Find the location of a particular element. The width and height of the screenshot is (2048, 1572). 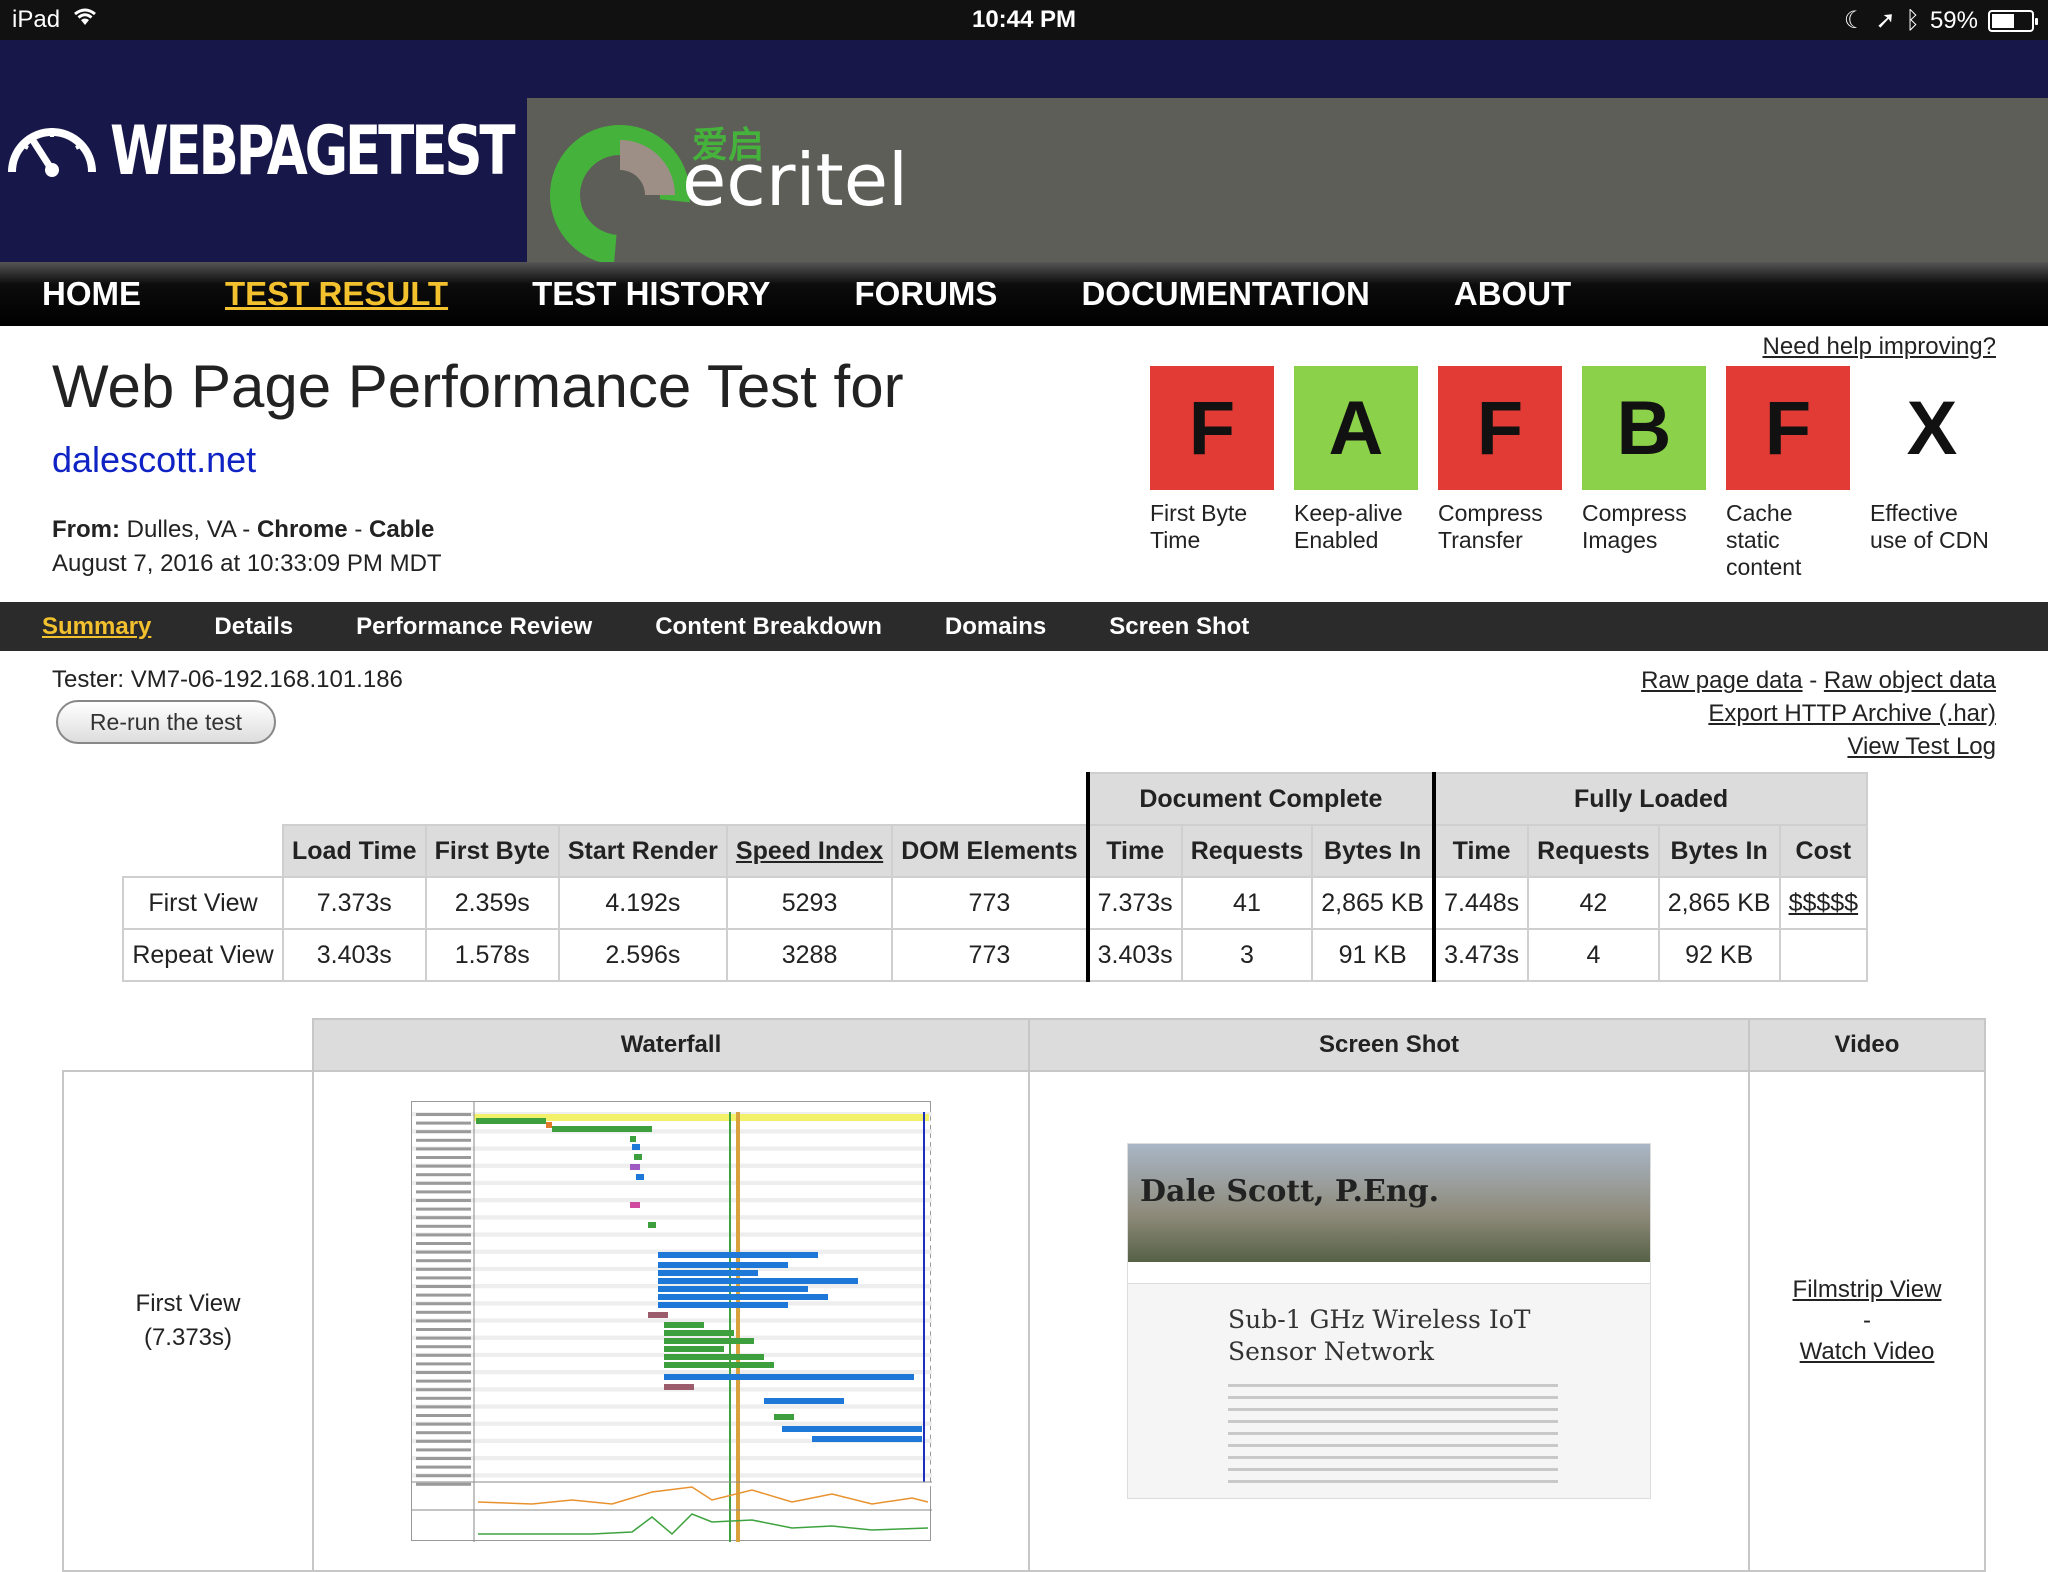

tab-screen-shot: Screen Shot is located at coordinates (1179, 627).